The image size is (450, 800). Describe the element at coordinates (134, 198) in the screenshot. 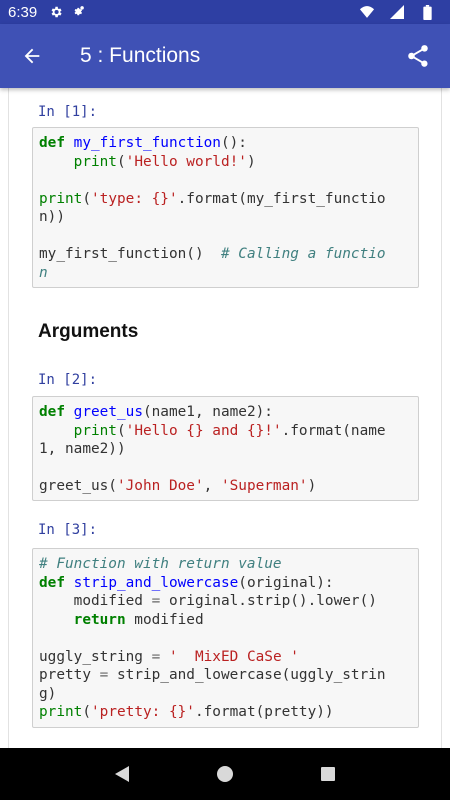

I see `code-token: 'type: {}'` at that location.